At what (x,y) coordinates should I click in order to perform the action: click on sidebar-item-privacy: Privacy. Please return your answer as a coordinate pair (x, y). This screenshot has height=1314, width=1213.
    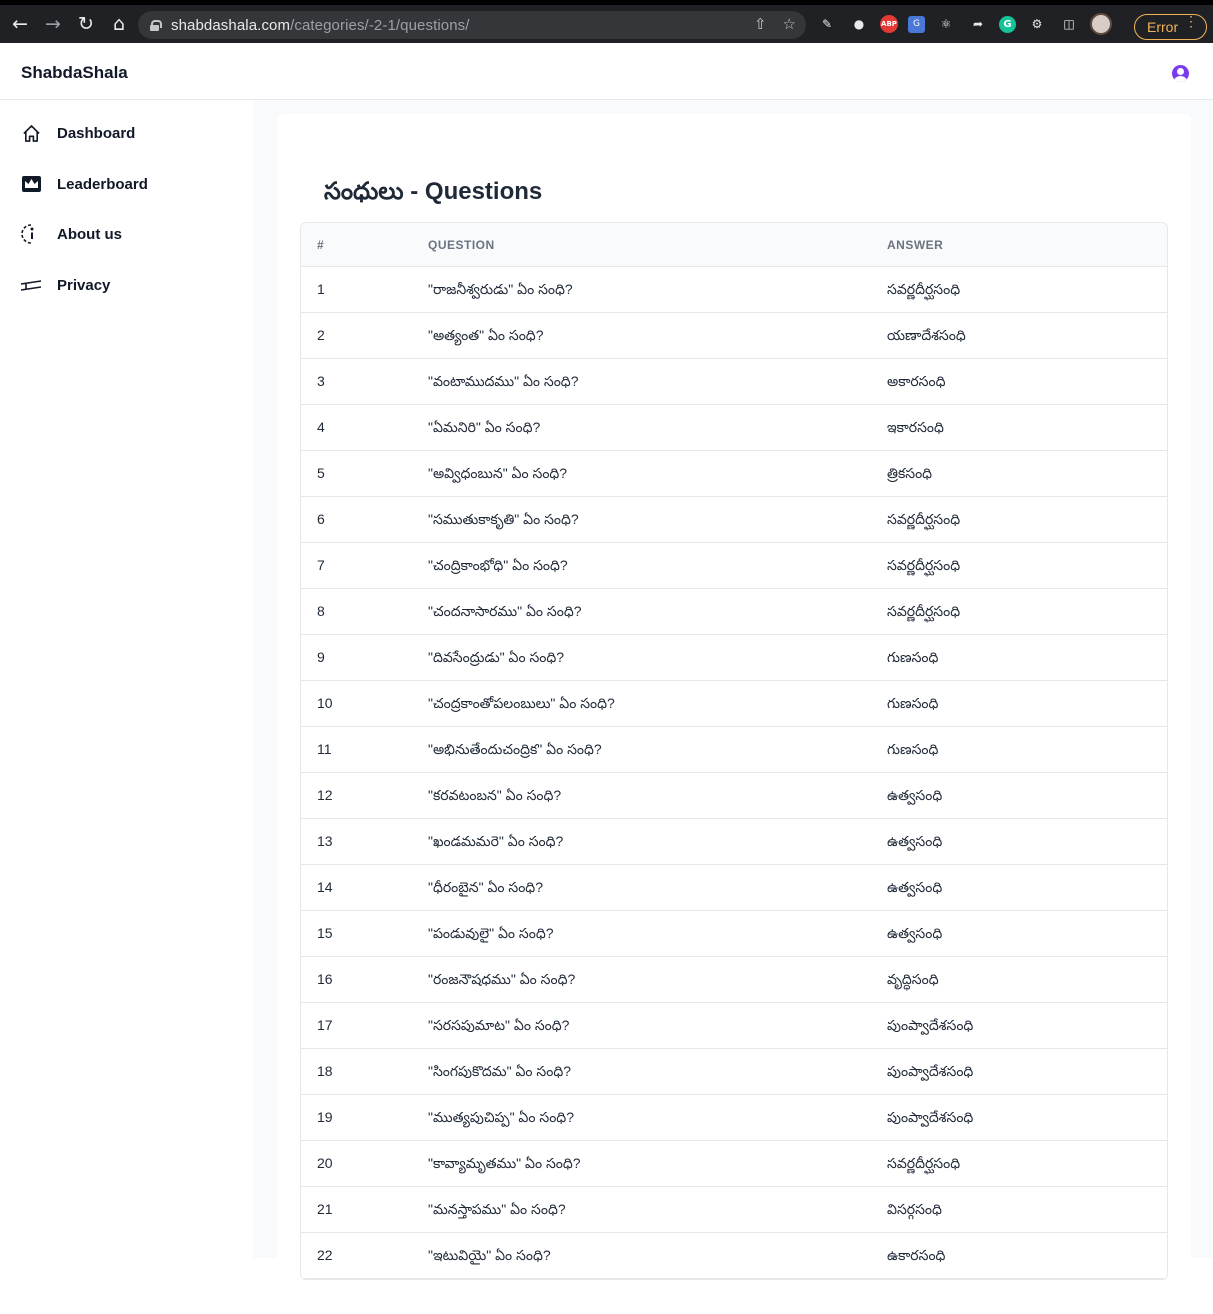
    Looking at the image, I should click on (65, 285).